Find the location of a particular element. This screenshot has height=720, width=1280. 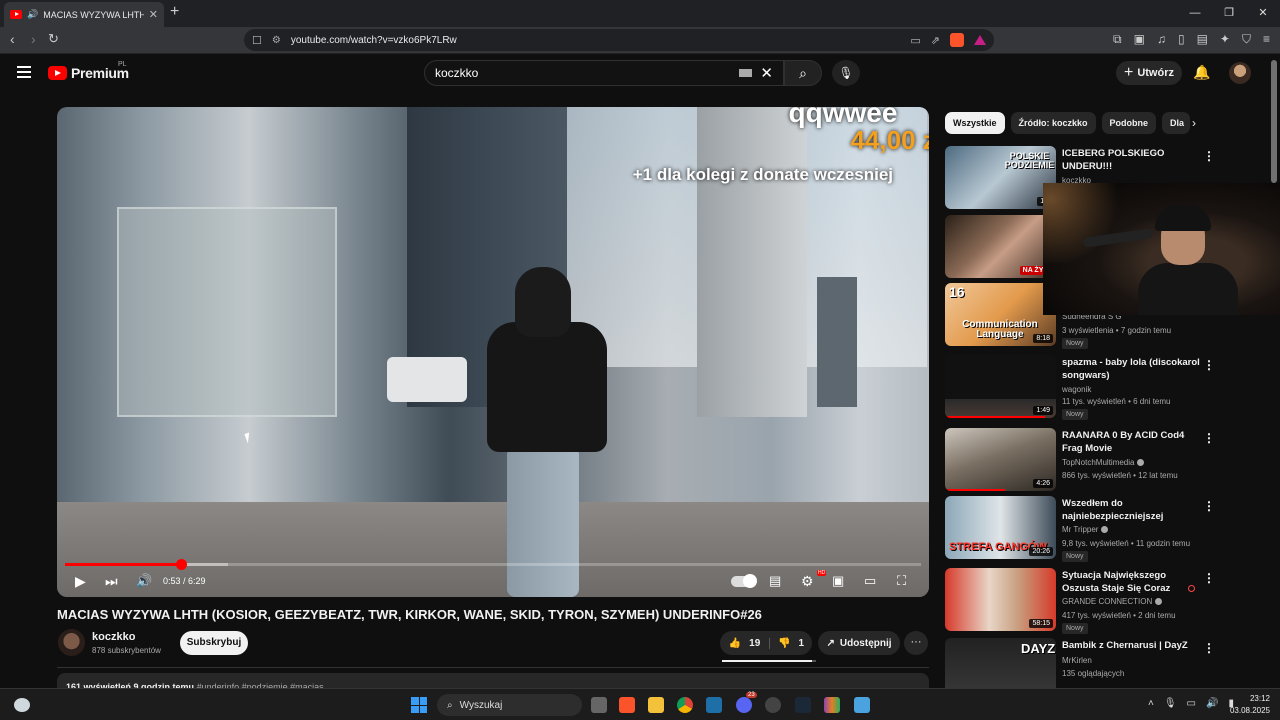

page-scrollbar is located at coordinates (1274, 121).